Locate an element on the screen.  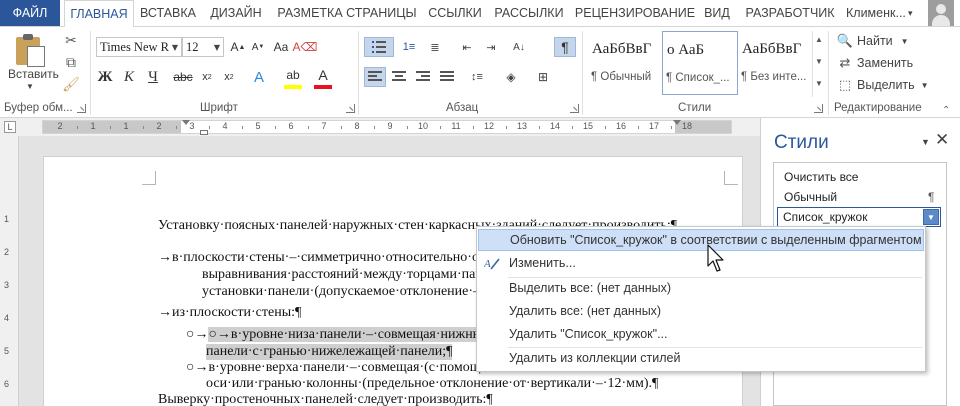
numbering-icon: 1≡ is located at coordinates (409, 47).